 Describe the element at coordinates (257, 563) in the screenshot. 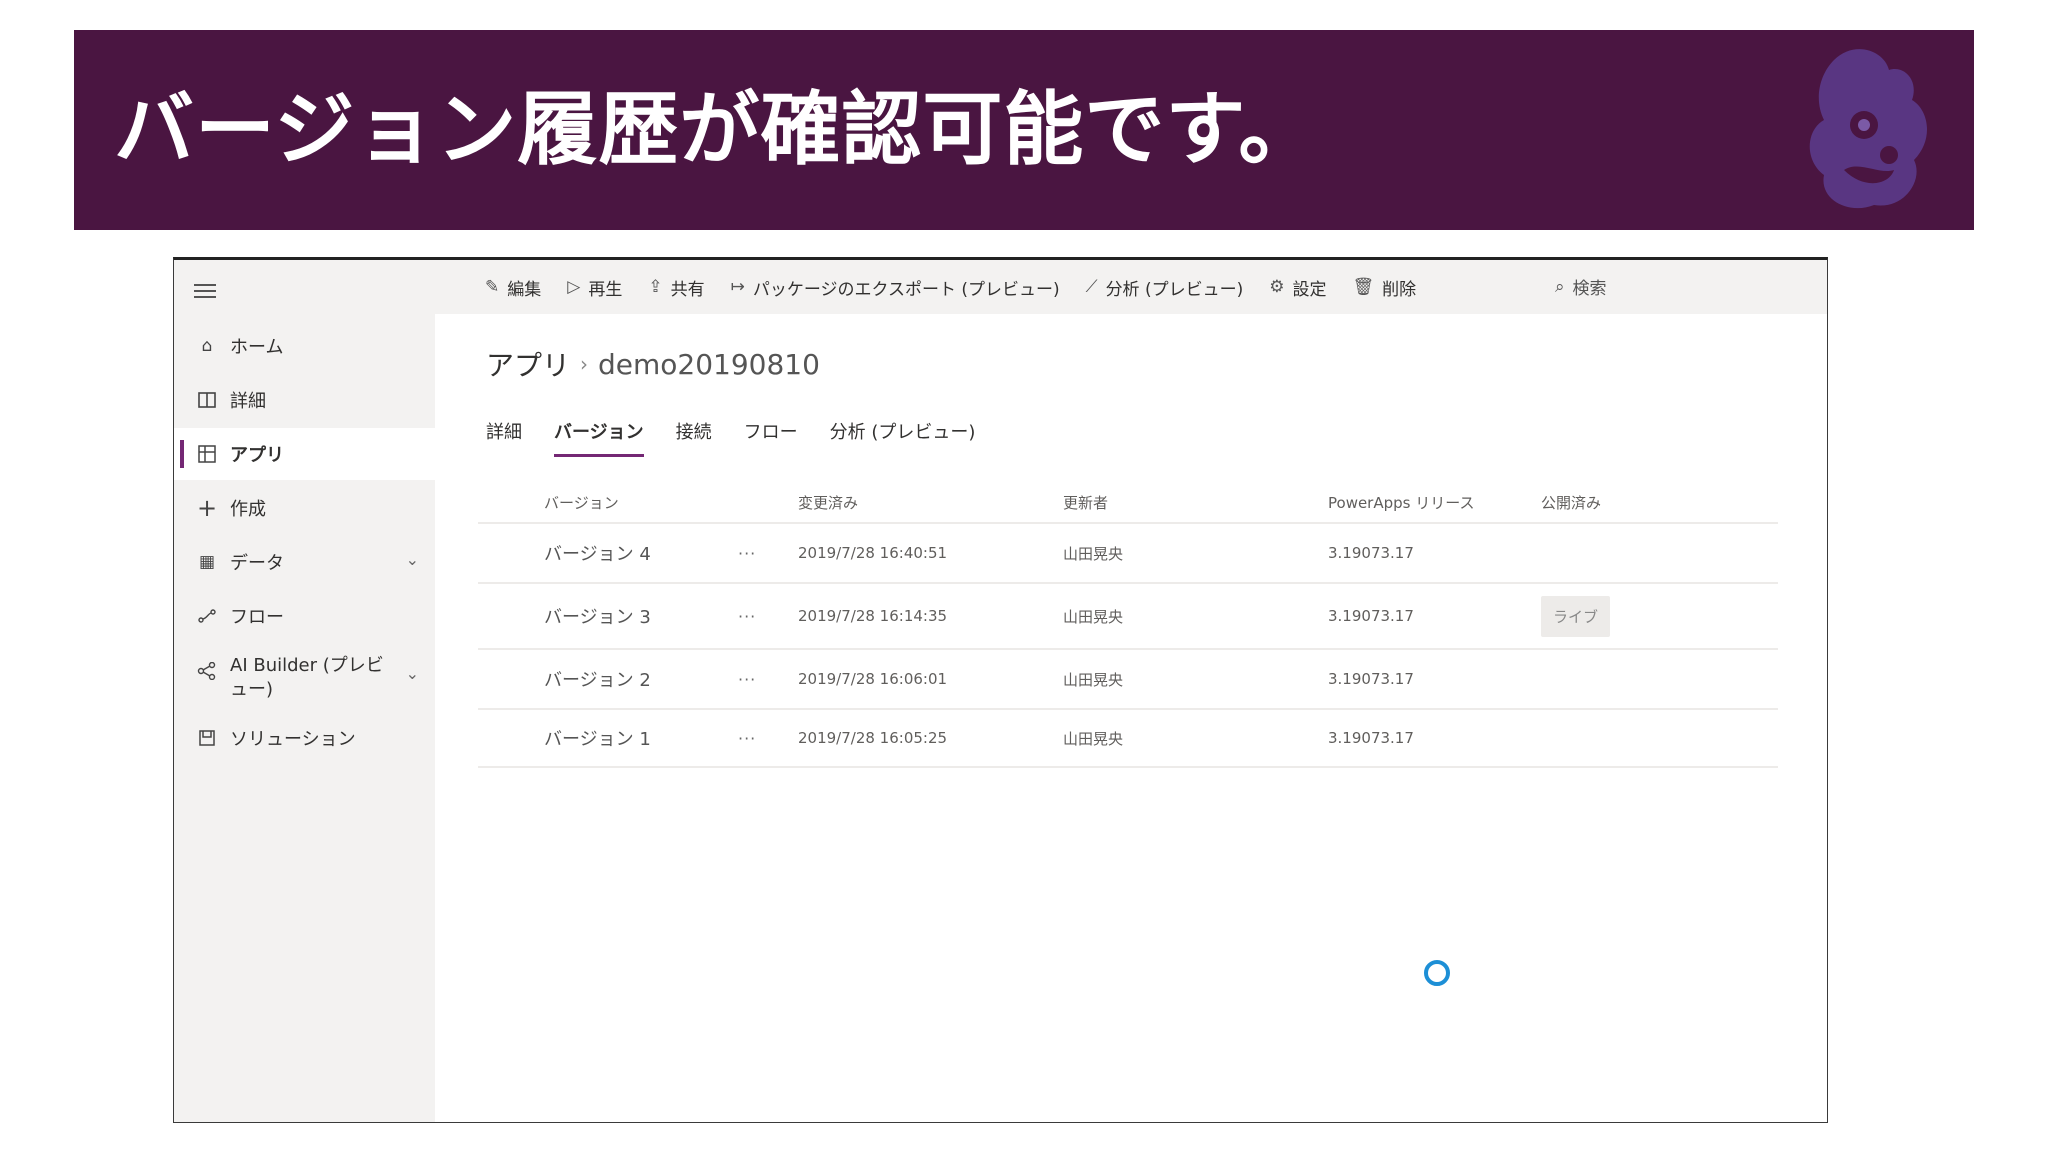

I see `sidebar-item-label: データ` at that location.